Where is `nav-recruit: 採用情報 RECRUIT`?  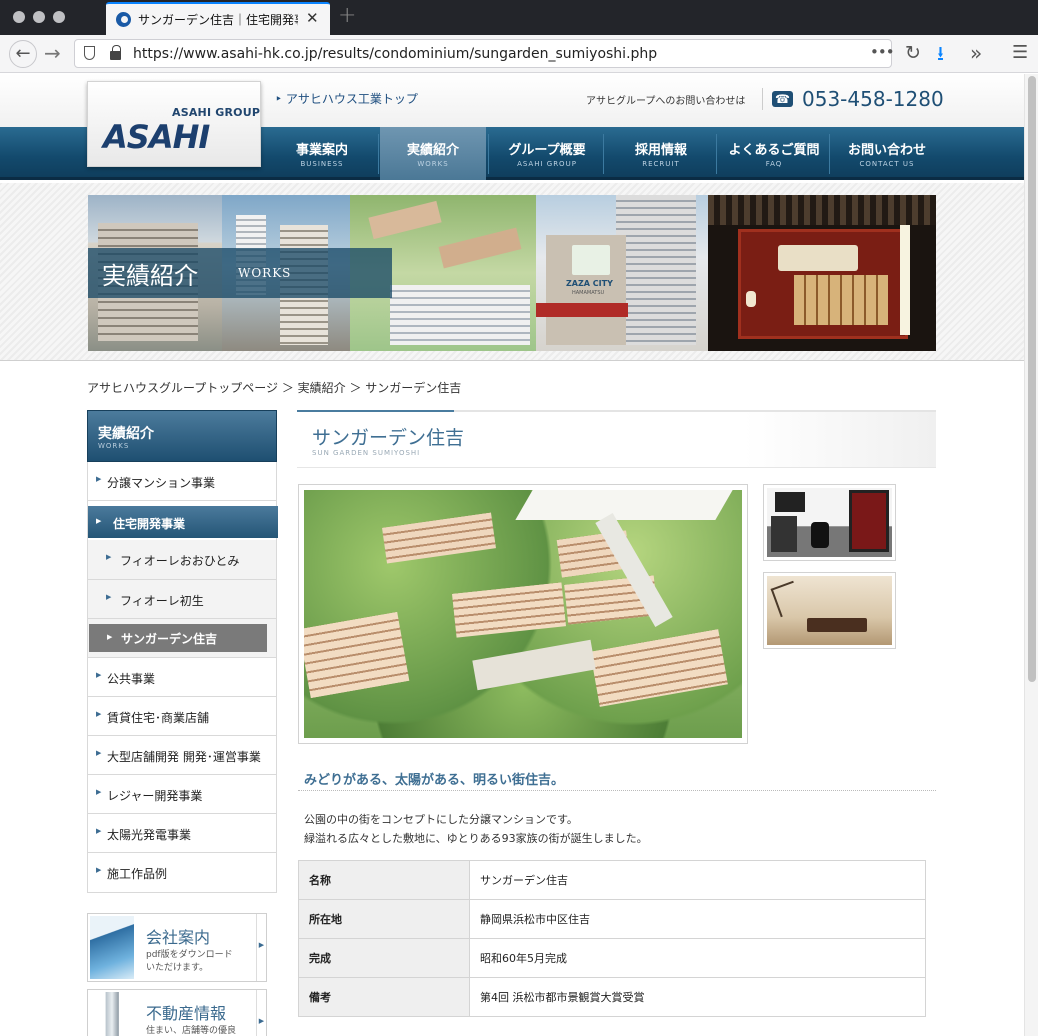 nav-recruit: 採用情報 RECRUIT is located at coordinates (661, 153).